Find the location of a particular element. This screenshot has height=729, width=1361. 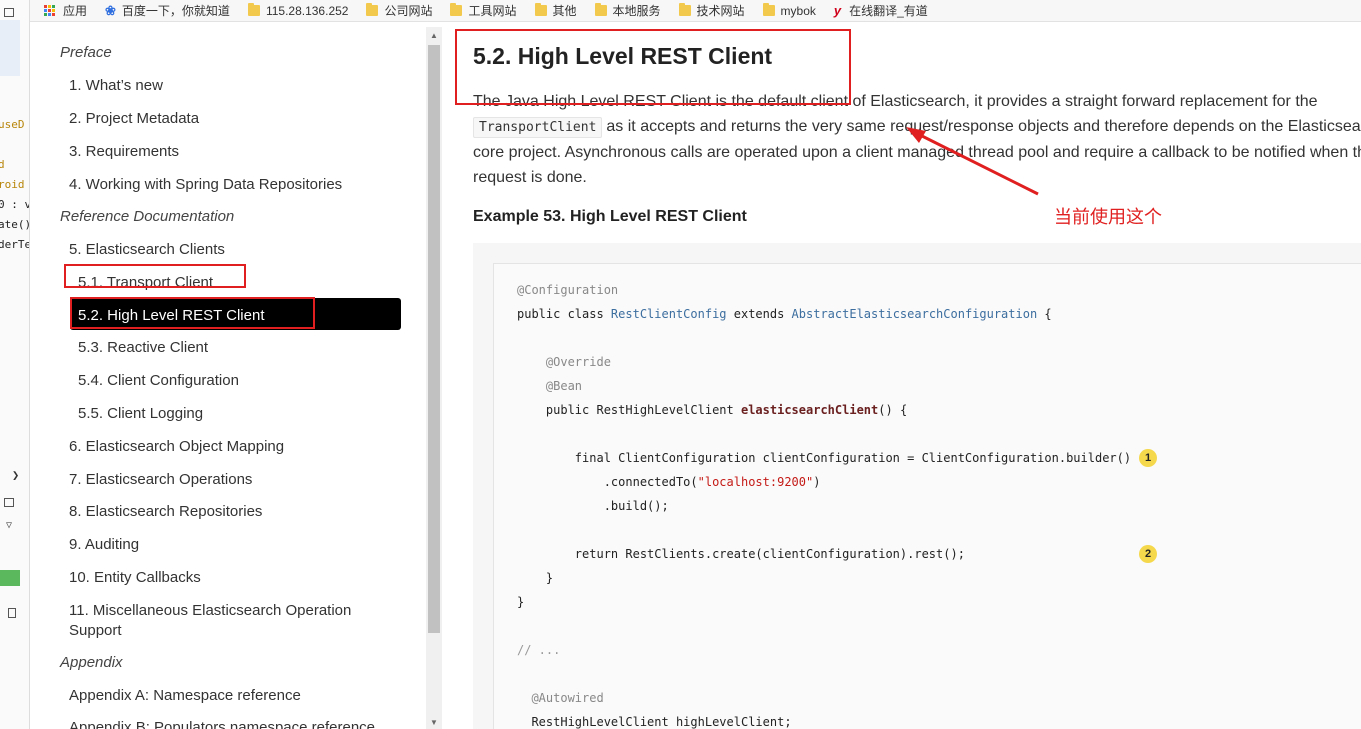

bookmark-folder-company: 公司网站 is located at coordinates (399, 10).